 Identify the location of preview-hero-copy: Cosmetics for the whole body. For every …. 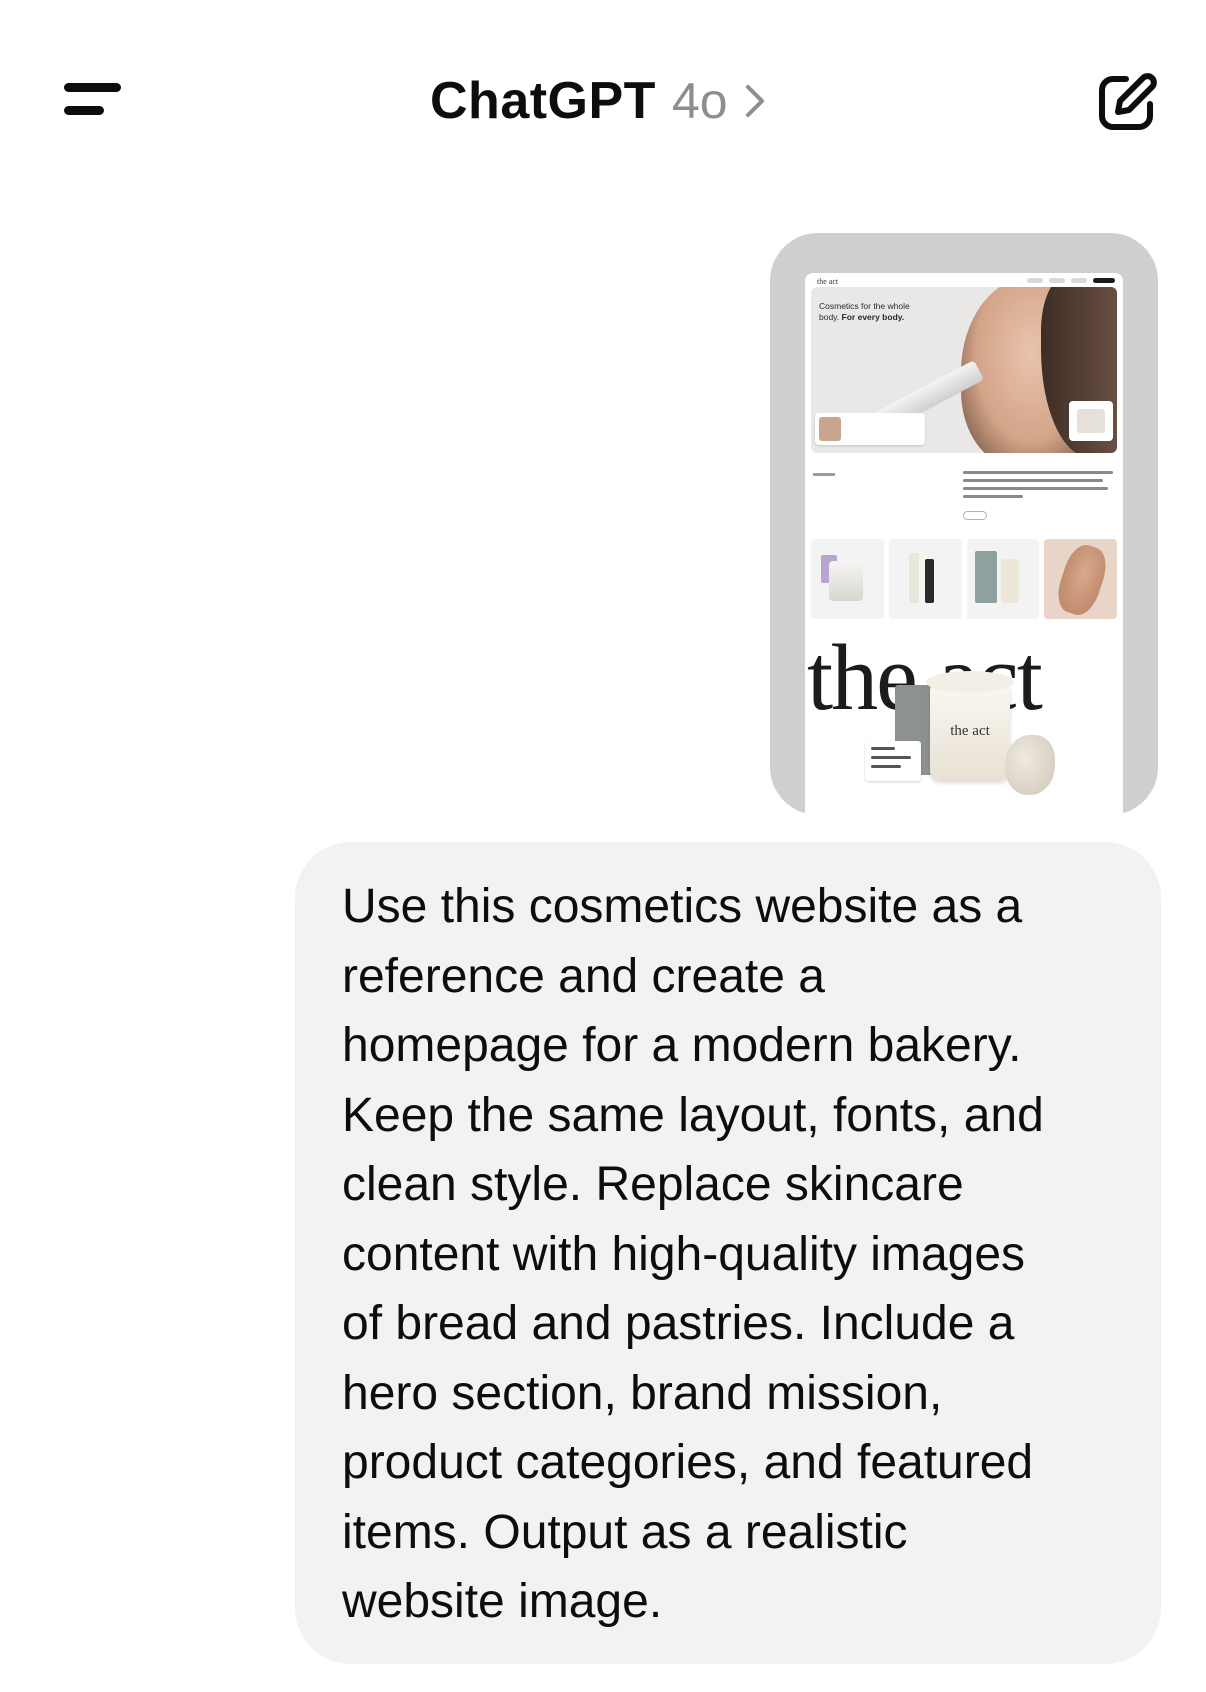
(879, 312).